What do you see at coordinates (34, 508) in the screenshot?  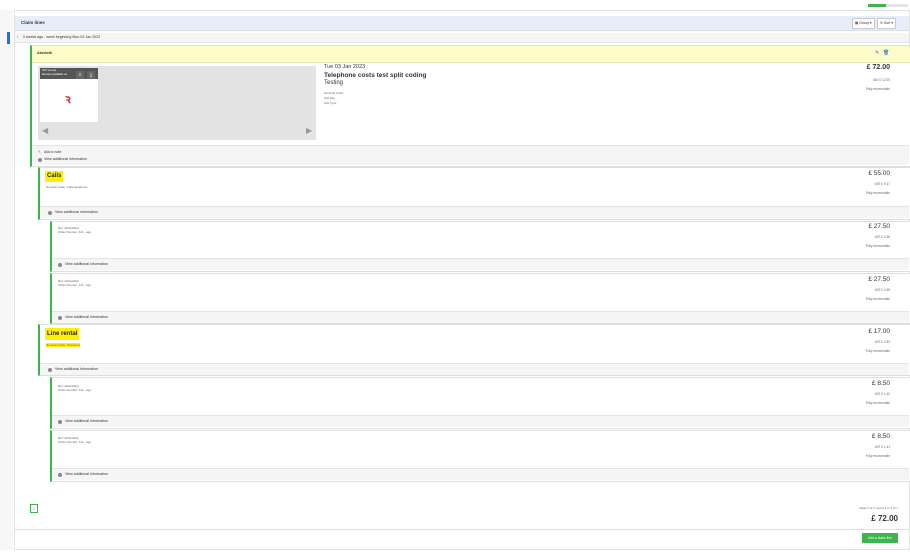 I see `page-button: 1` at bounding box center [34, 508].